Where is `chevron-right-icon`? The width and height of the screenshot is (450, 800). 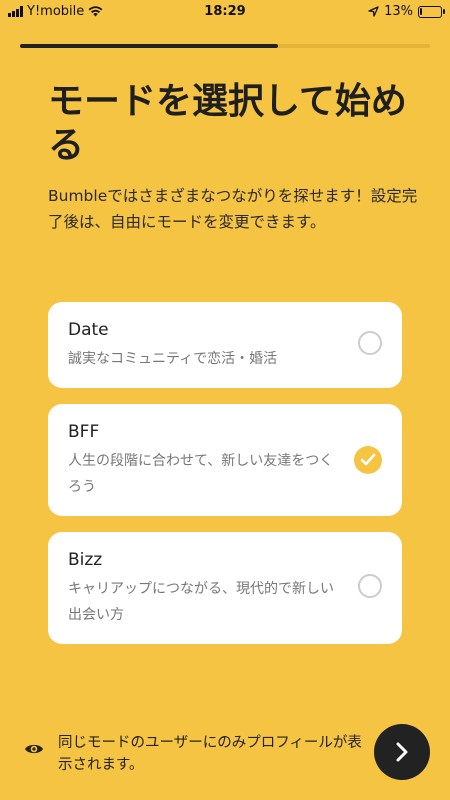 chevron-right-icon is located at coordinates (402, 752).